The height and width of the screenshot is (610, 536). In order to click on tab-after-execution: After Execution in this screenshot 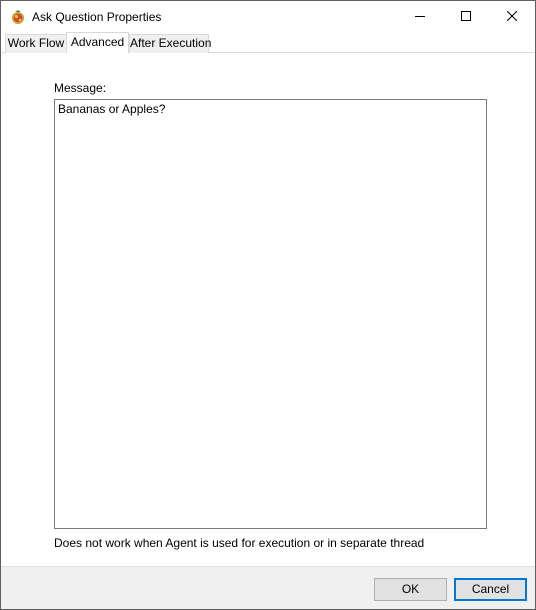, I will do `click(170, 43)`.